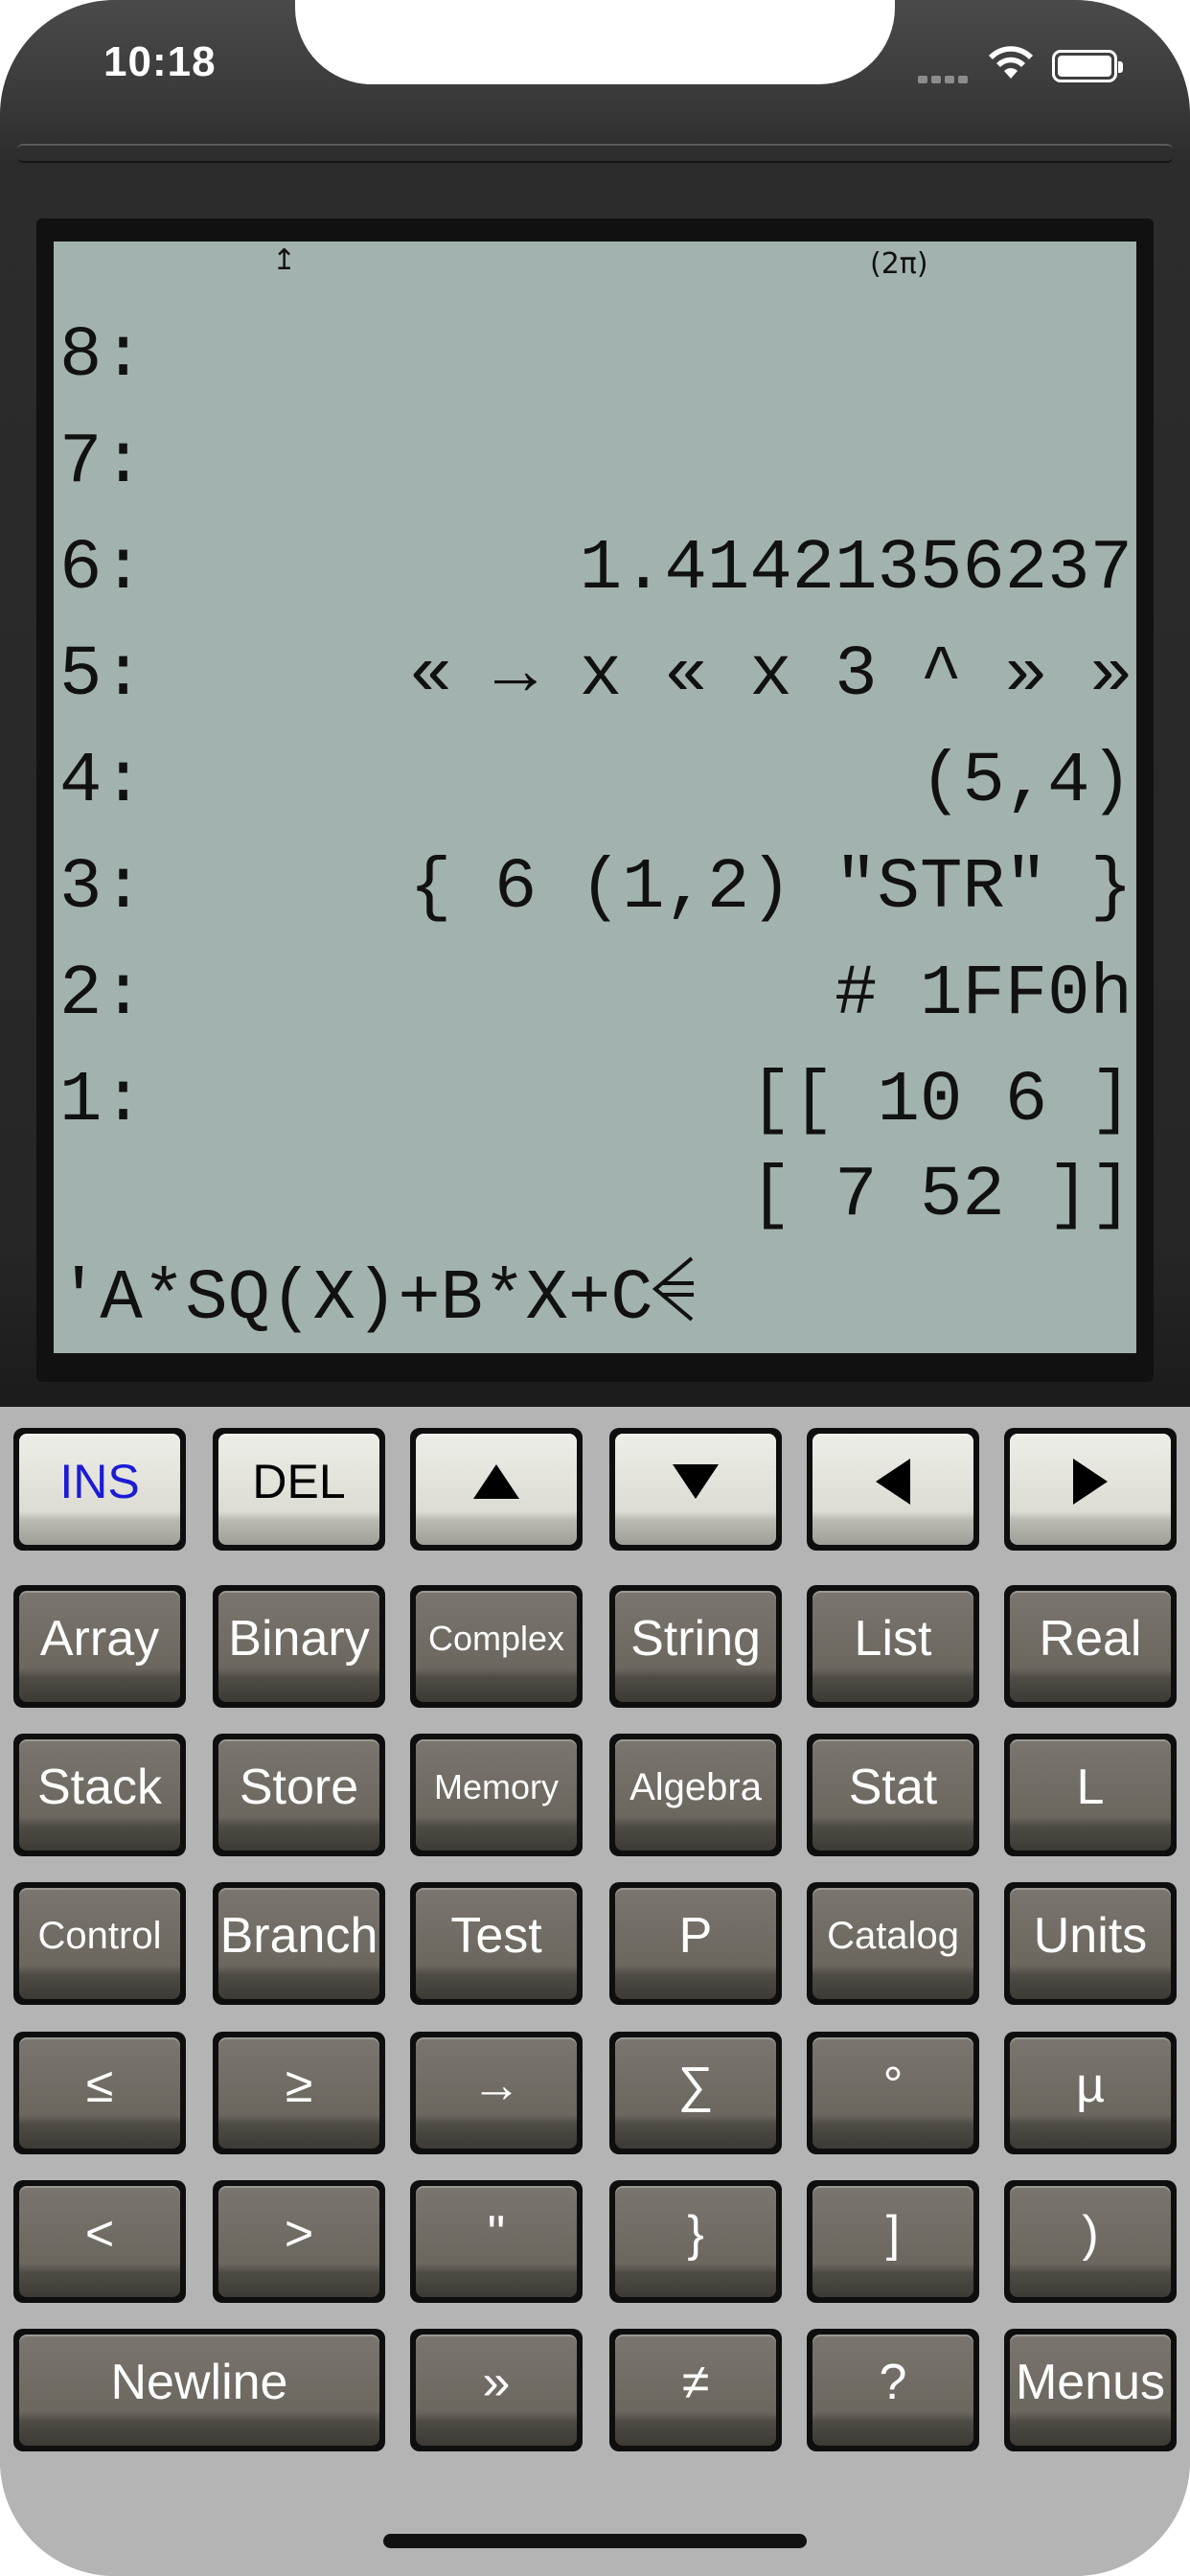  What do you see at coordinates (595, 72) in the screenshot?
I see `status-bar: 10:18` at bounding box center [595, 72].